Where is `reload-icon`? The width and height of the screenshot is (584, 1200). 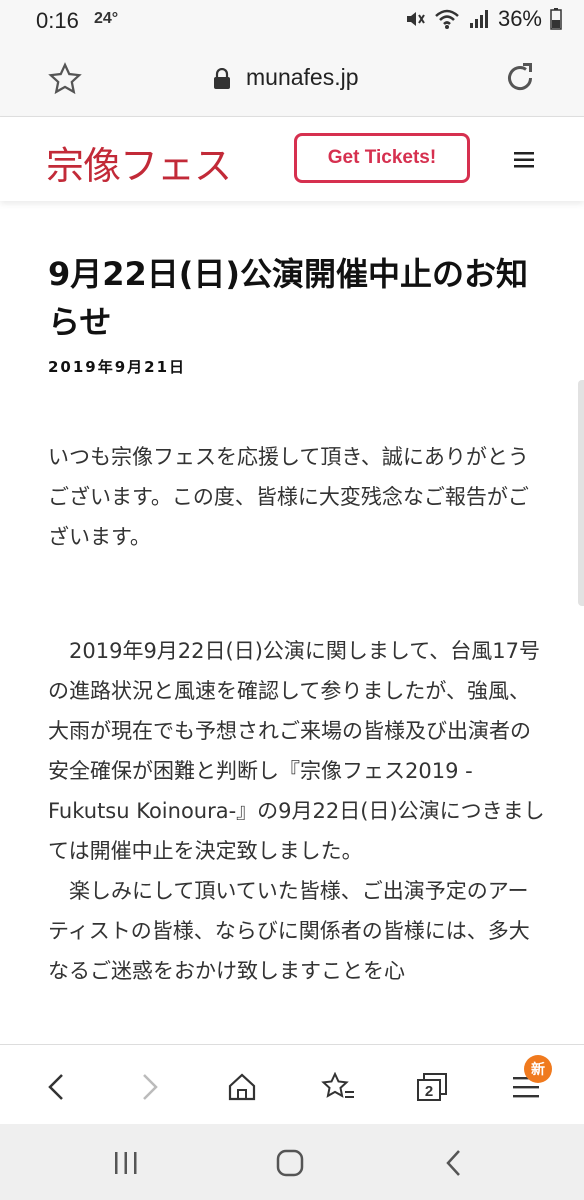 reload-icon is located at coordinates (520, 78).